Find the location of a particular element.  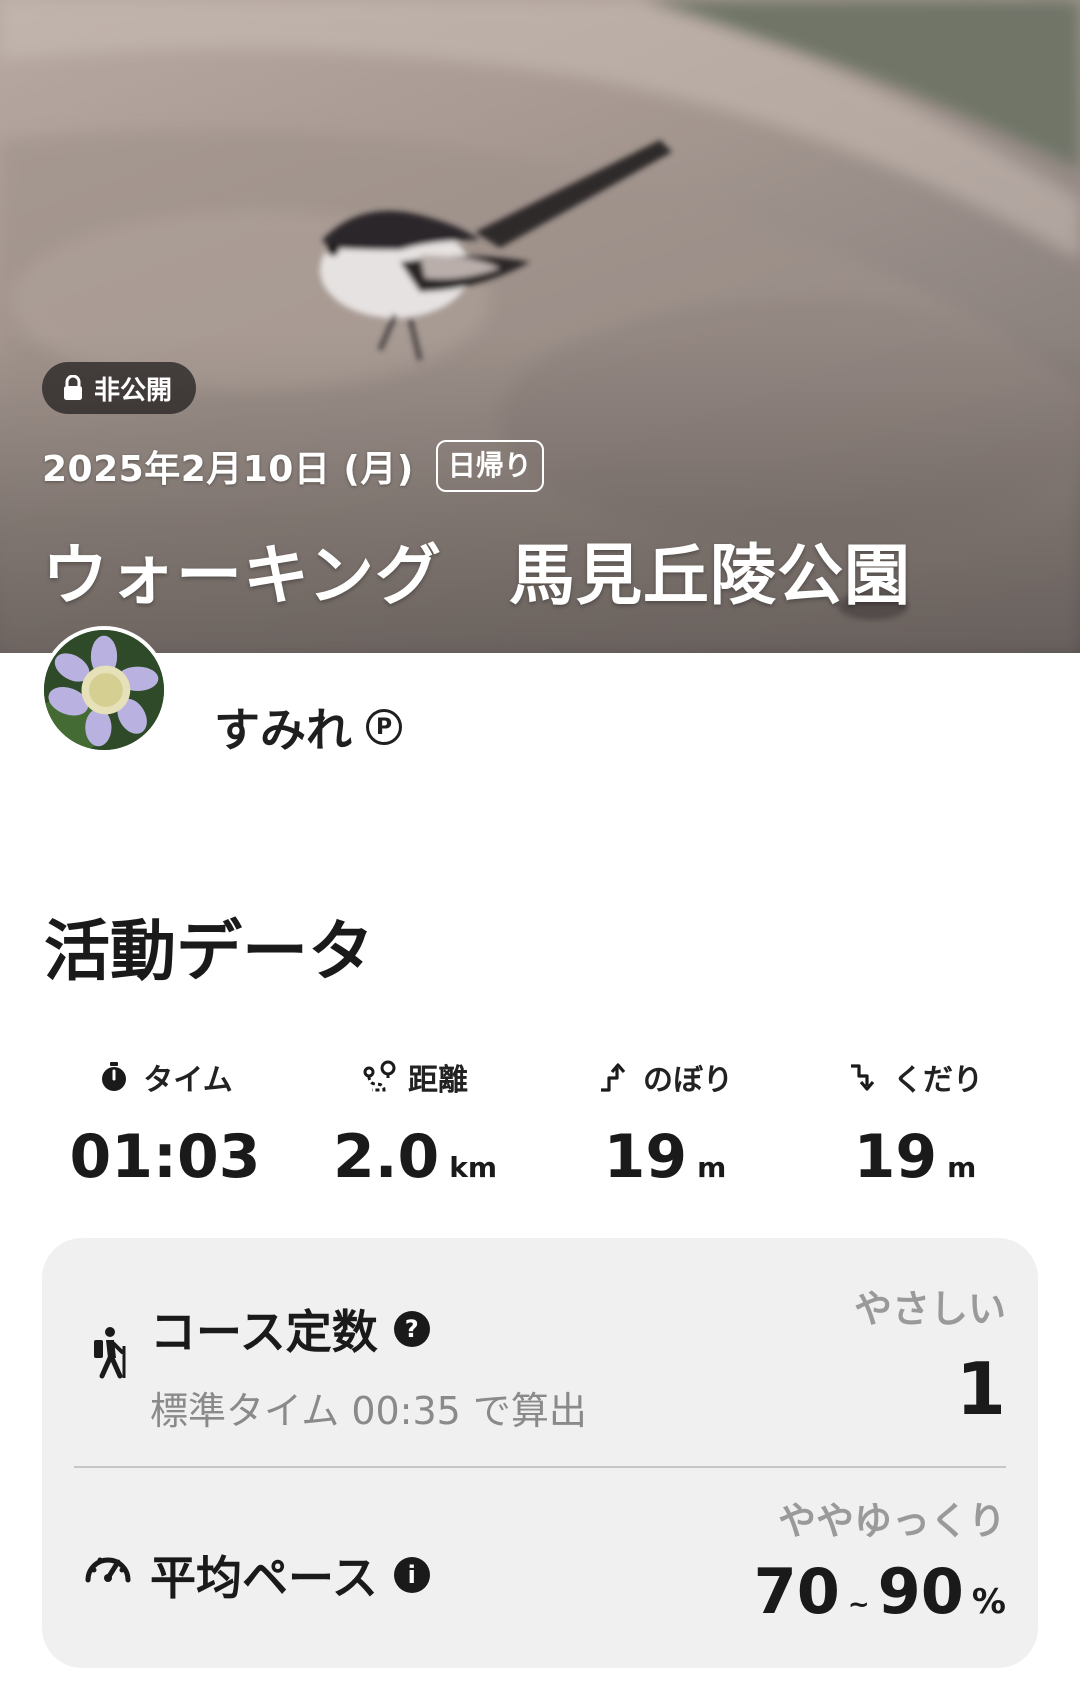

pace-tilde: ~ is located at coordinates (858, 1605).